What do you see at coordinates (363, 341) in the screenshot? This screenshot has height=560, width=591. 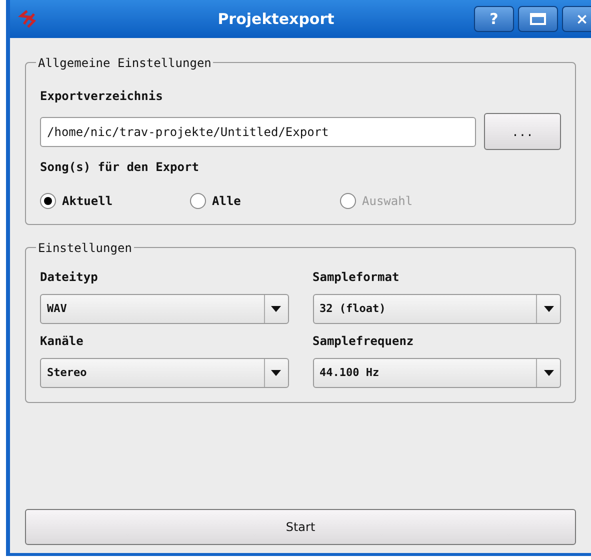 I see `field-label: Samplefrequenz` at bounding box center [363, 341].